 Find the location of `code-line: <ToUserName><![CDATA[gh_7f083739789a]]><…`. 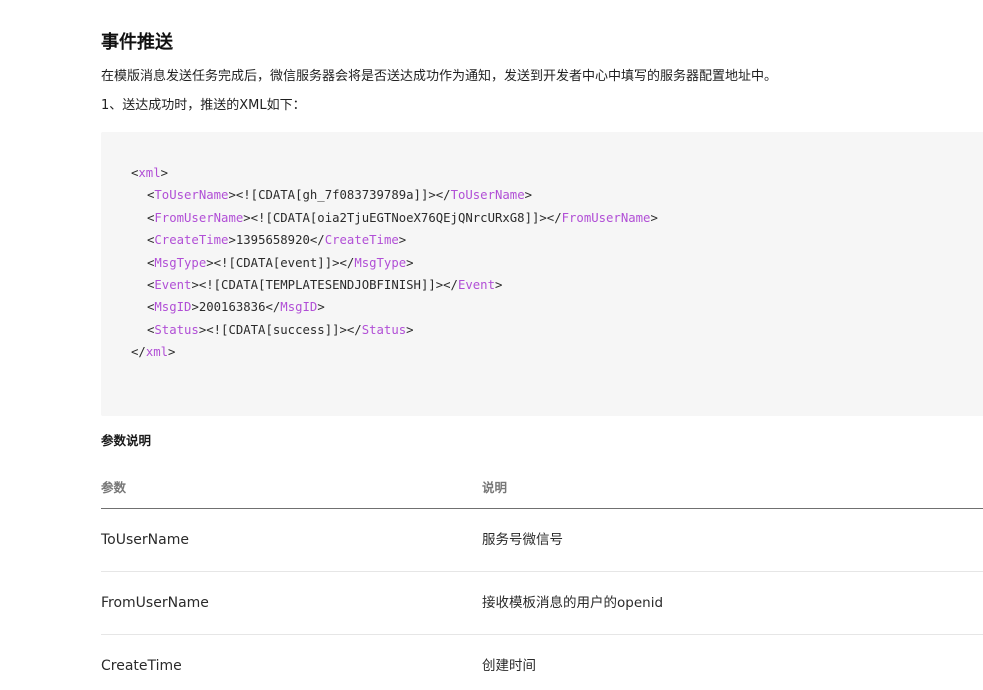

code-line: <ToUserName><![CDATA[gh_7f083739789a]]><… is located at coordinates (394, 195).